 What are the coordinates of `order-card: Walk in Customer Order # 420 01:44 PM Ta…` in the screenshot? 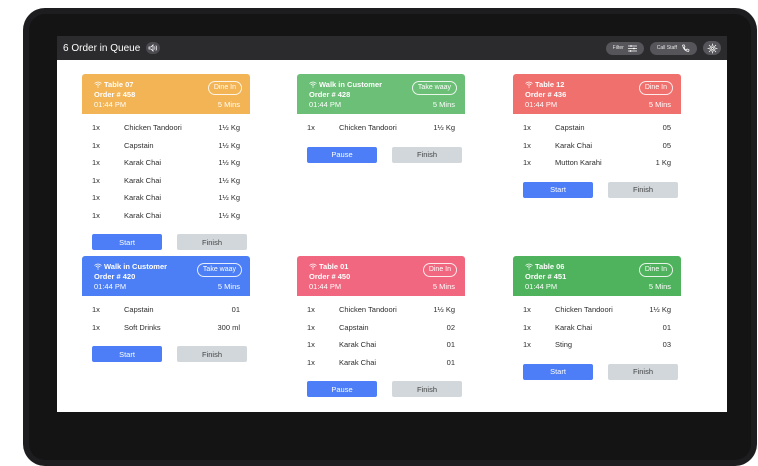 It's located at (166, 309).